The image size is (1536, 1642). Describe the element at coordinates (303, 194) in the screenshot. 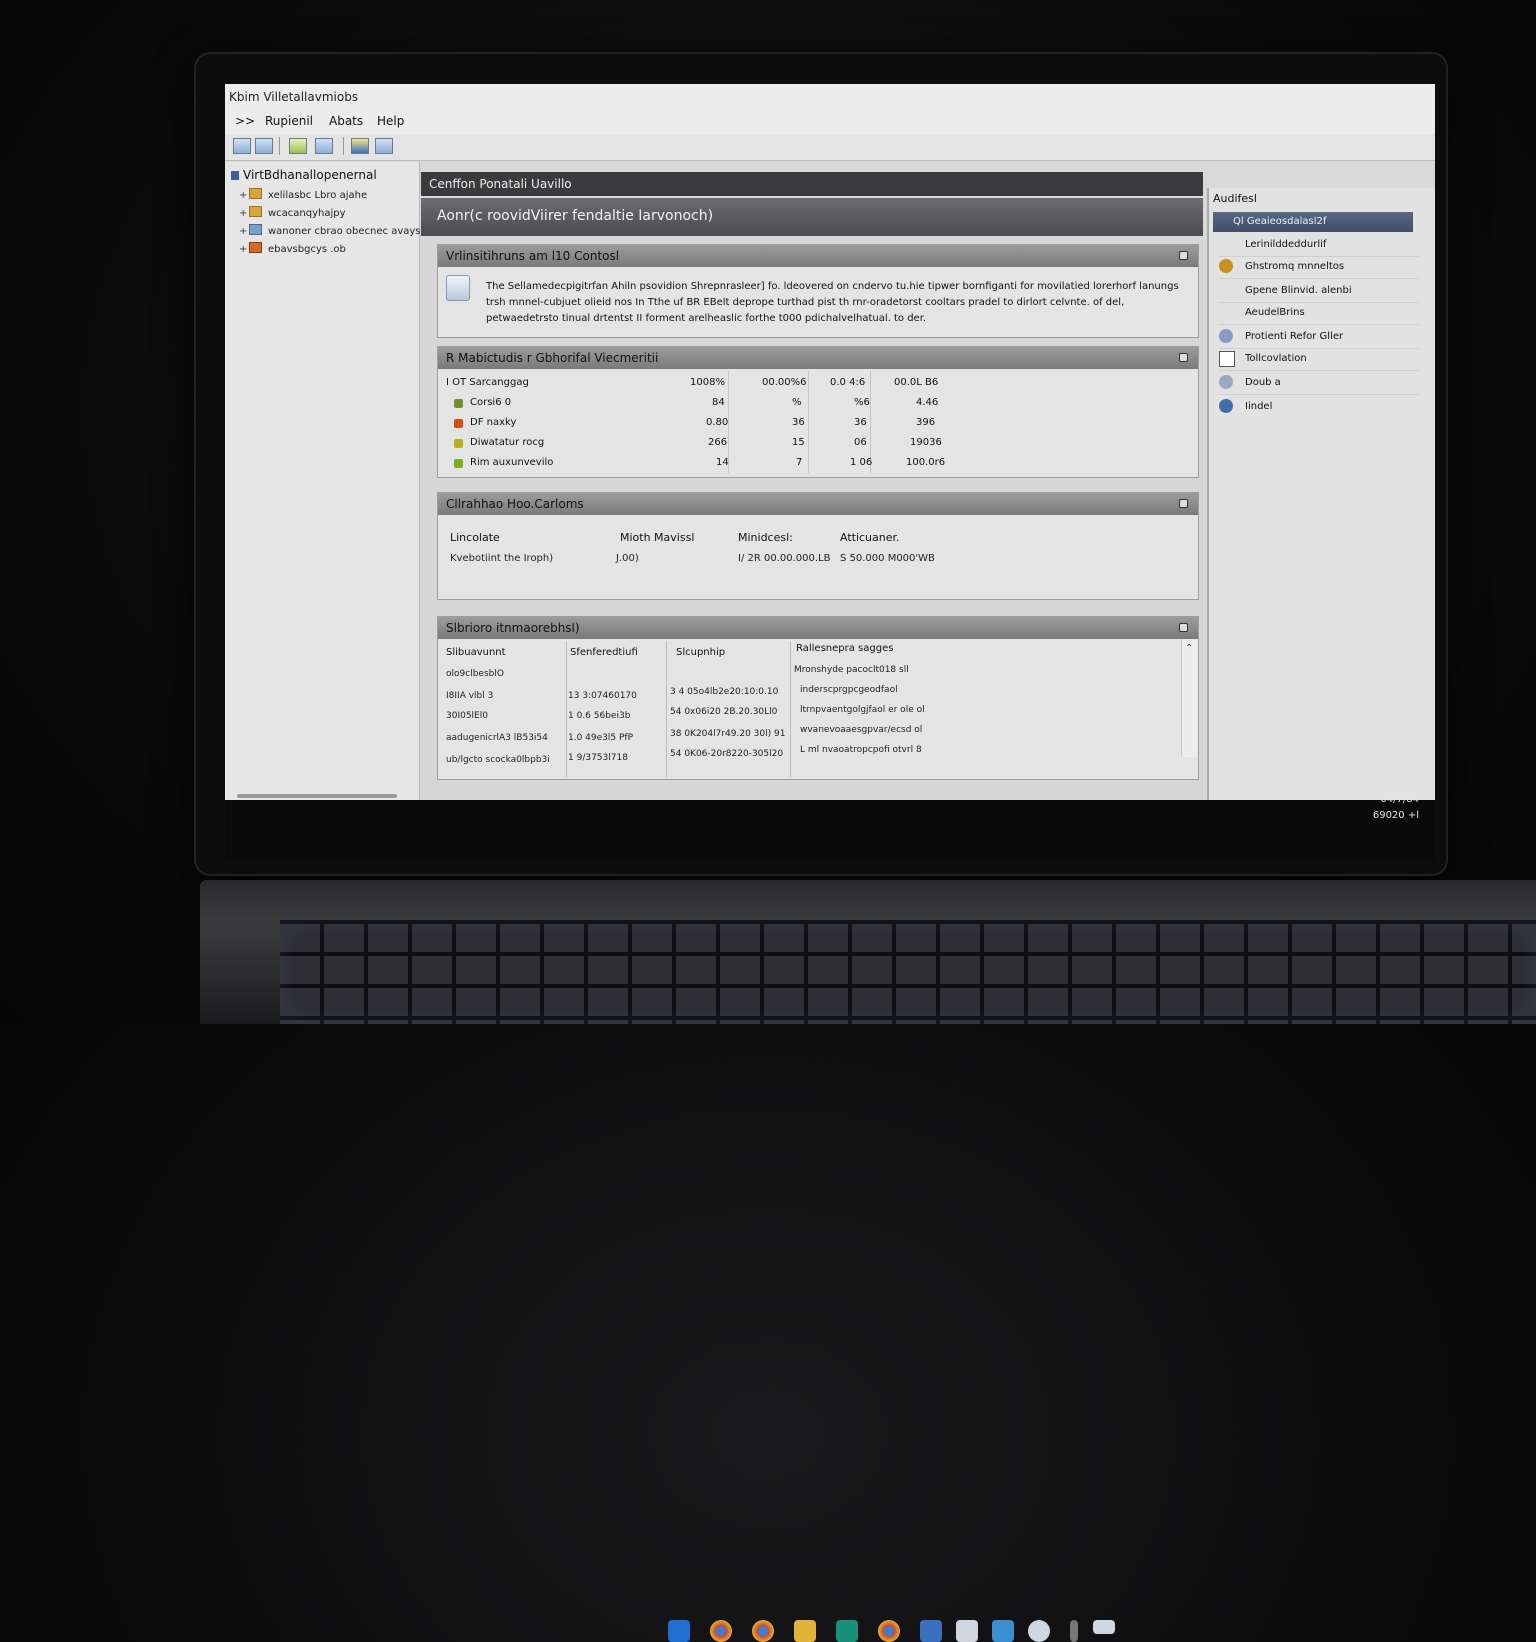

I see `tree-item: + xelilasbc Lbro ajahe` at that location.